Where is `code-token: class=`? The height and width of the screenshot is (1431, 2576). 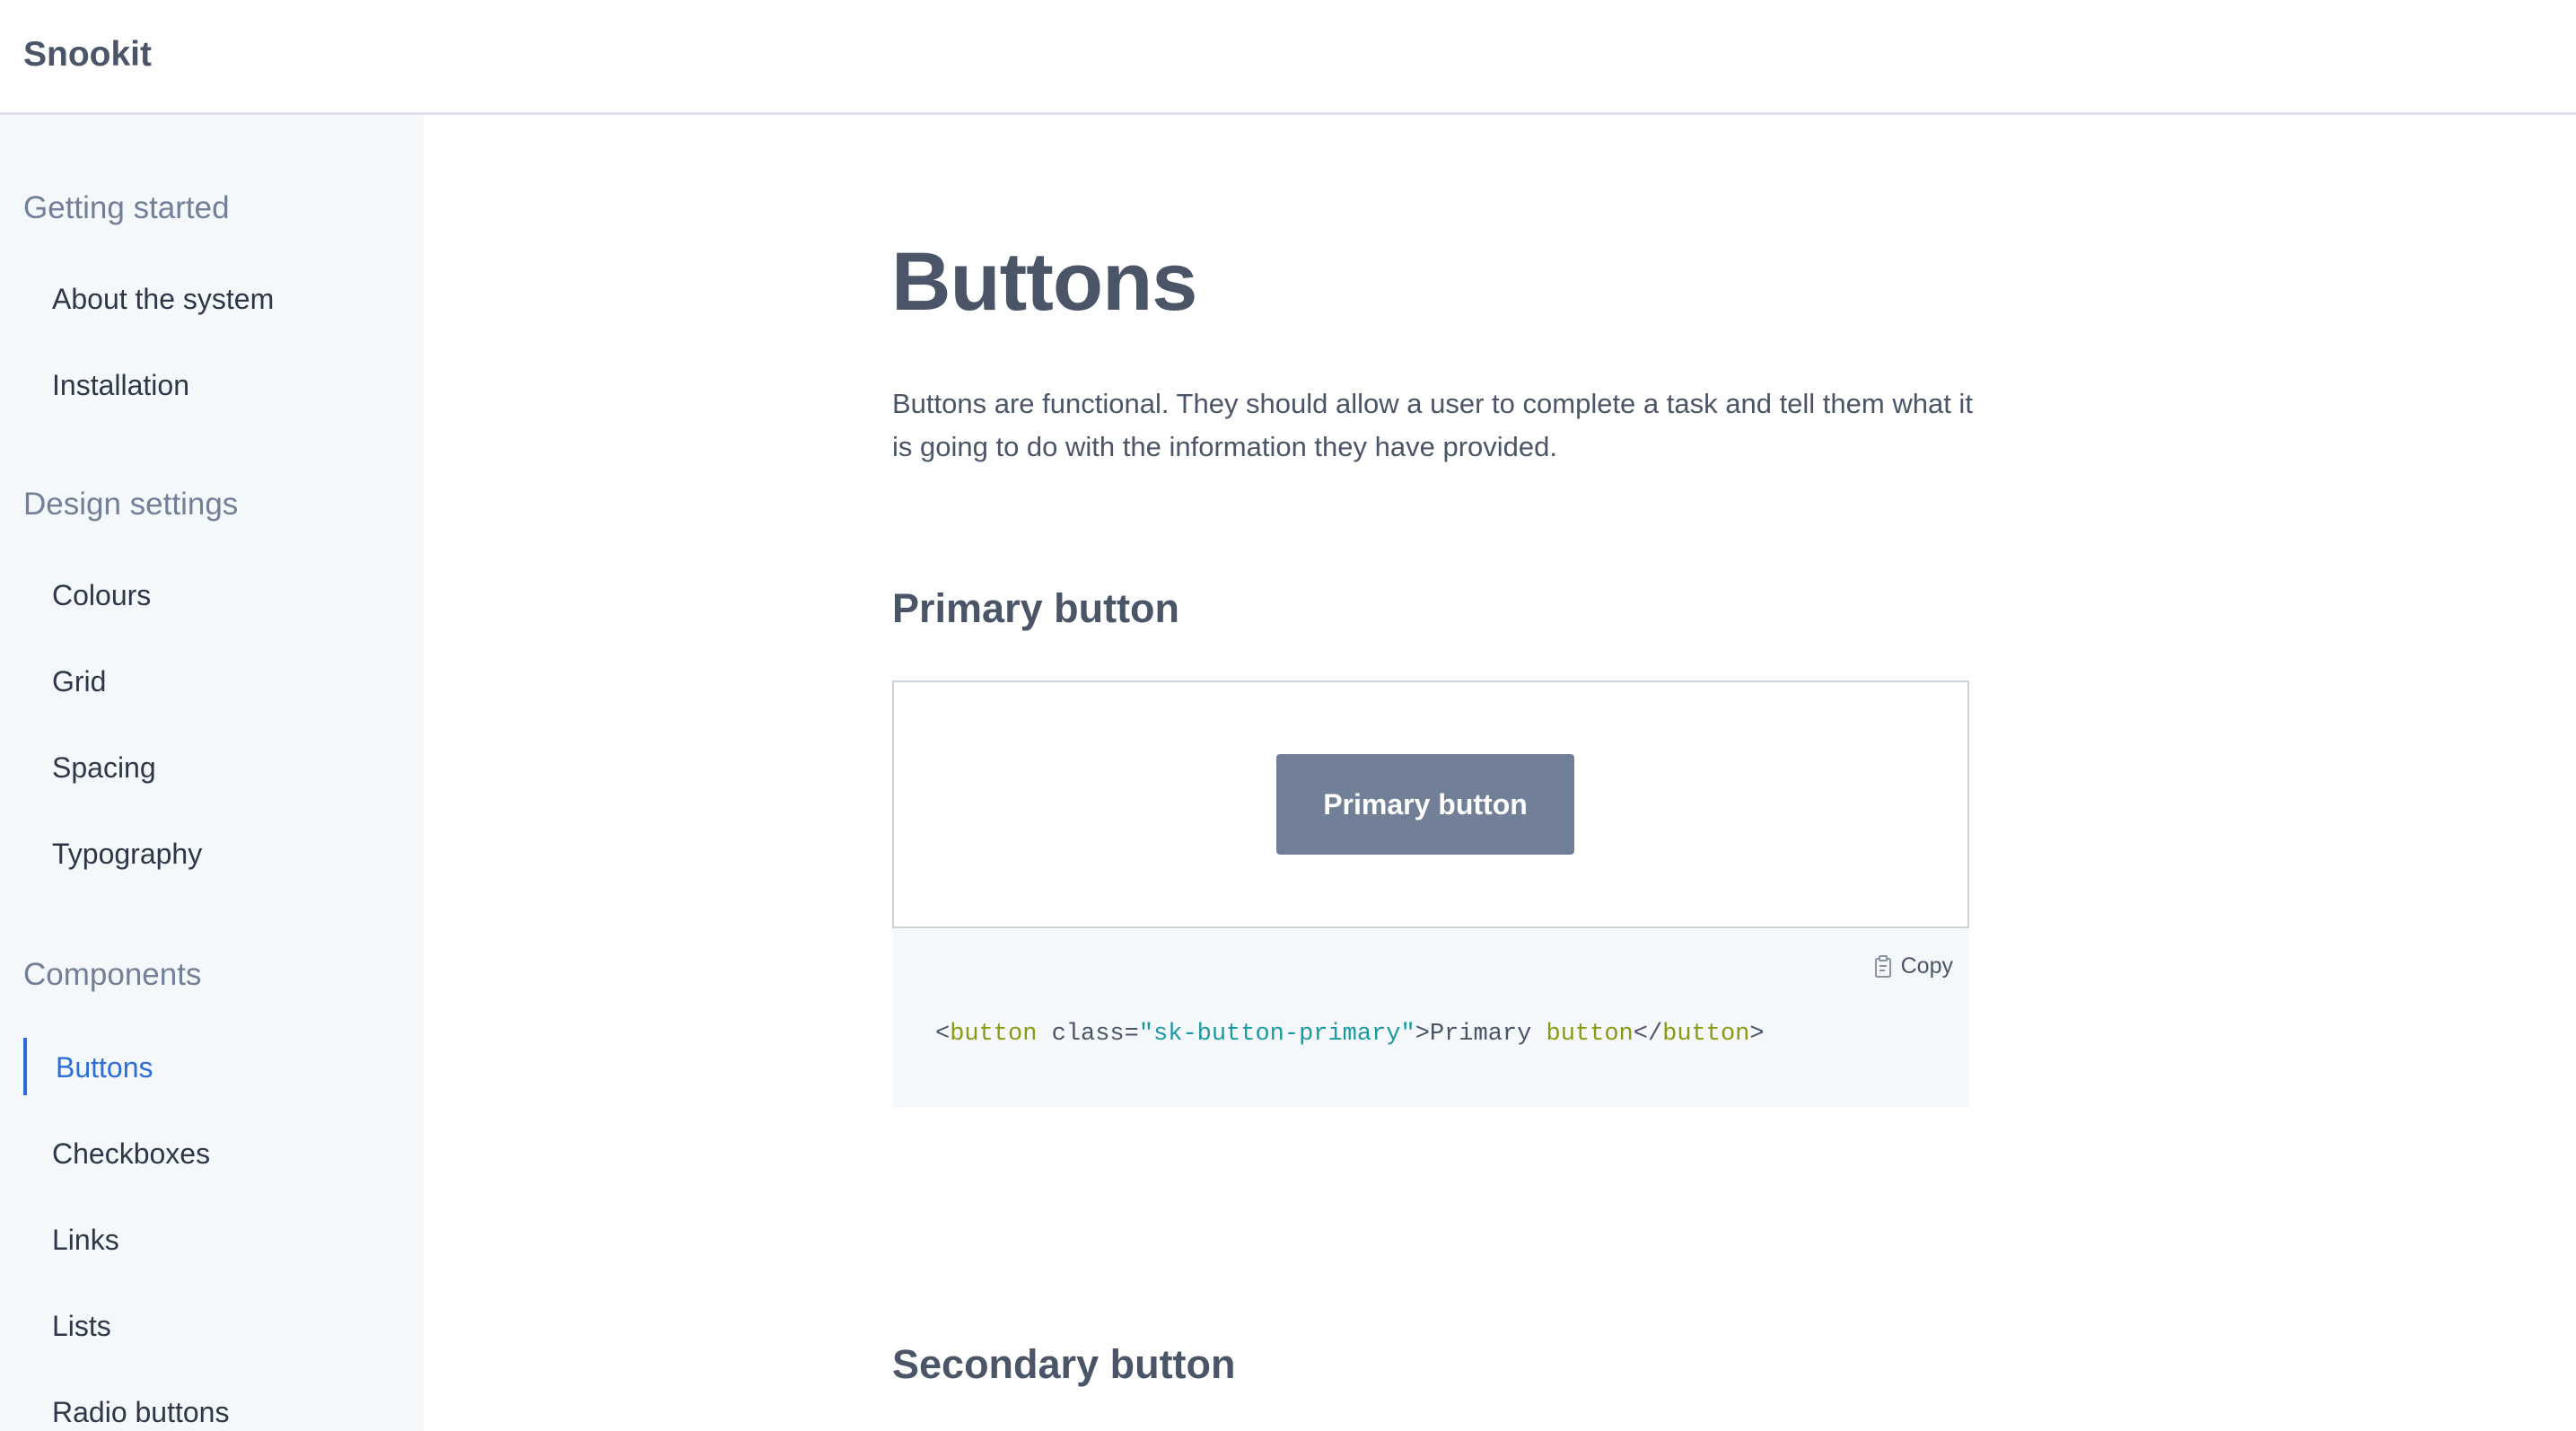
code-token: class= is located at coordinates (1088, 1035).